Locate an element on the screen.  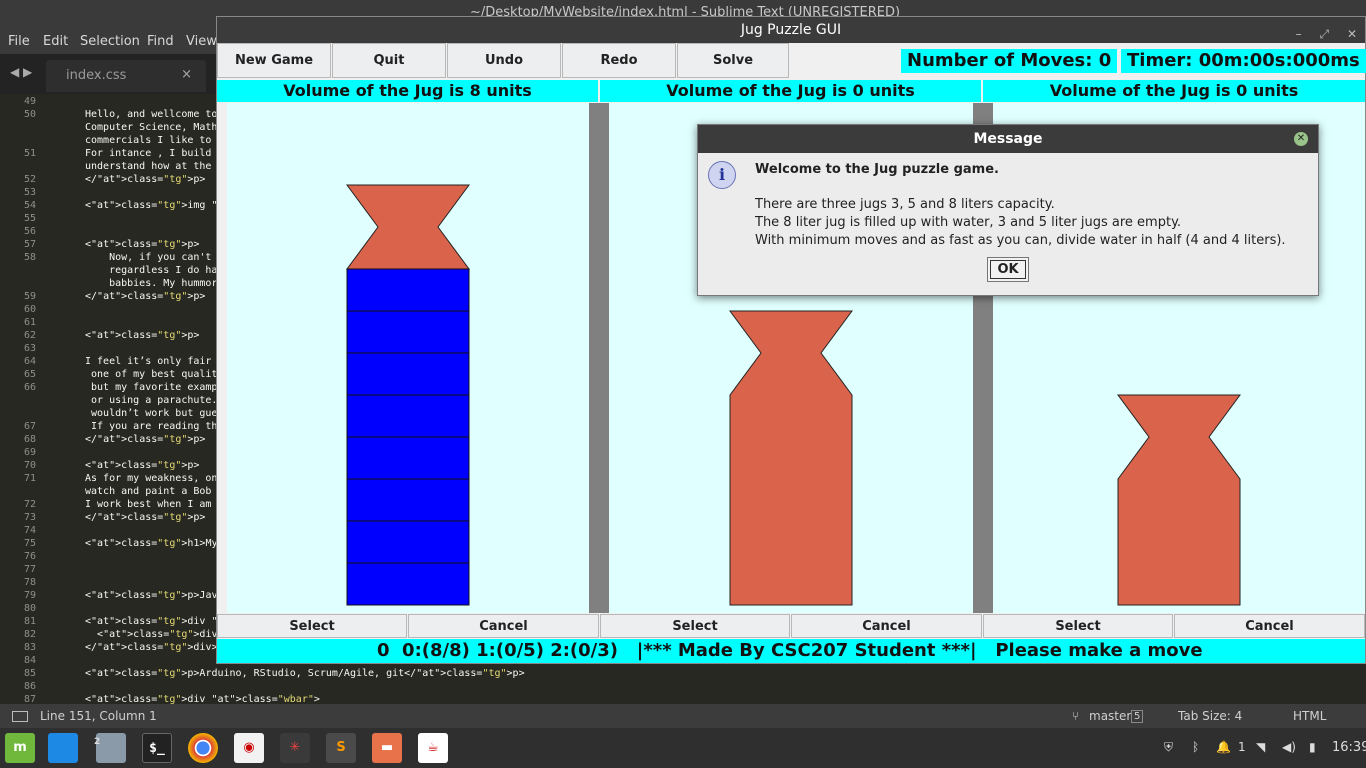
java-app-icon: ☕ is located at coordinates (433, 748).